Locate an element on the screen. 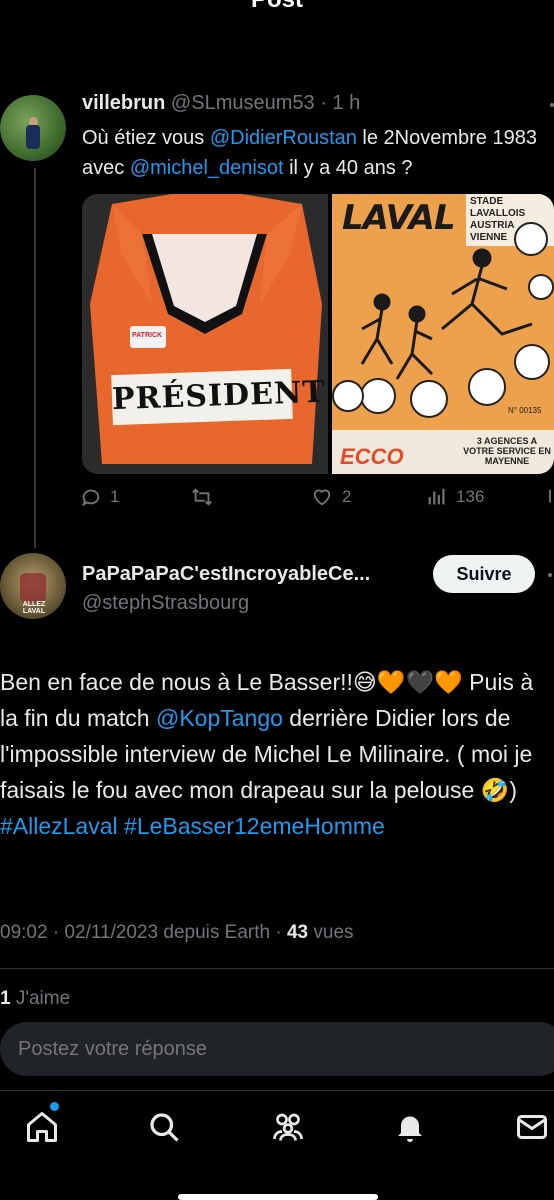 The height and width of the screenshot is (1200, 554). avatar: ALLEZ LAVAL is located at coordinates (33, 586).